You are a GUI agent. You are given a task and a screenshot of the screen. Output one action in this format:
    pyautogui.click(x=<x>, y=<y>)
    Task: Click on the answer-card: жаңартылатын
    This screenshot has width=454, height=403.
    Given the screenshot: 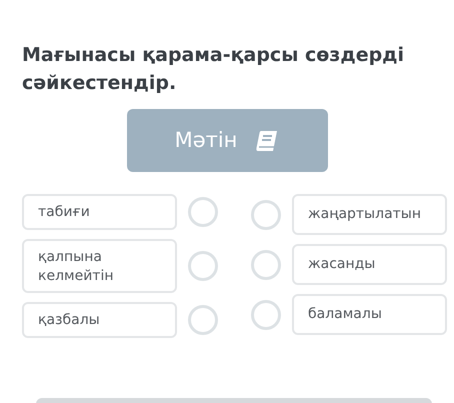 What is the action you would take?
    pyautogui.click(x=369, y=214)
    